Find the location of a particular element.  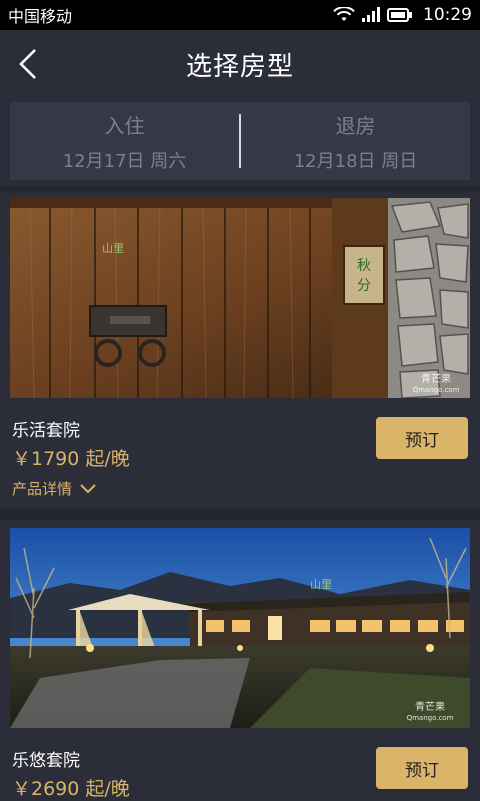

page-title: 选择房型 is located at coordinates (239, 66).